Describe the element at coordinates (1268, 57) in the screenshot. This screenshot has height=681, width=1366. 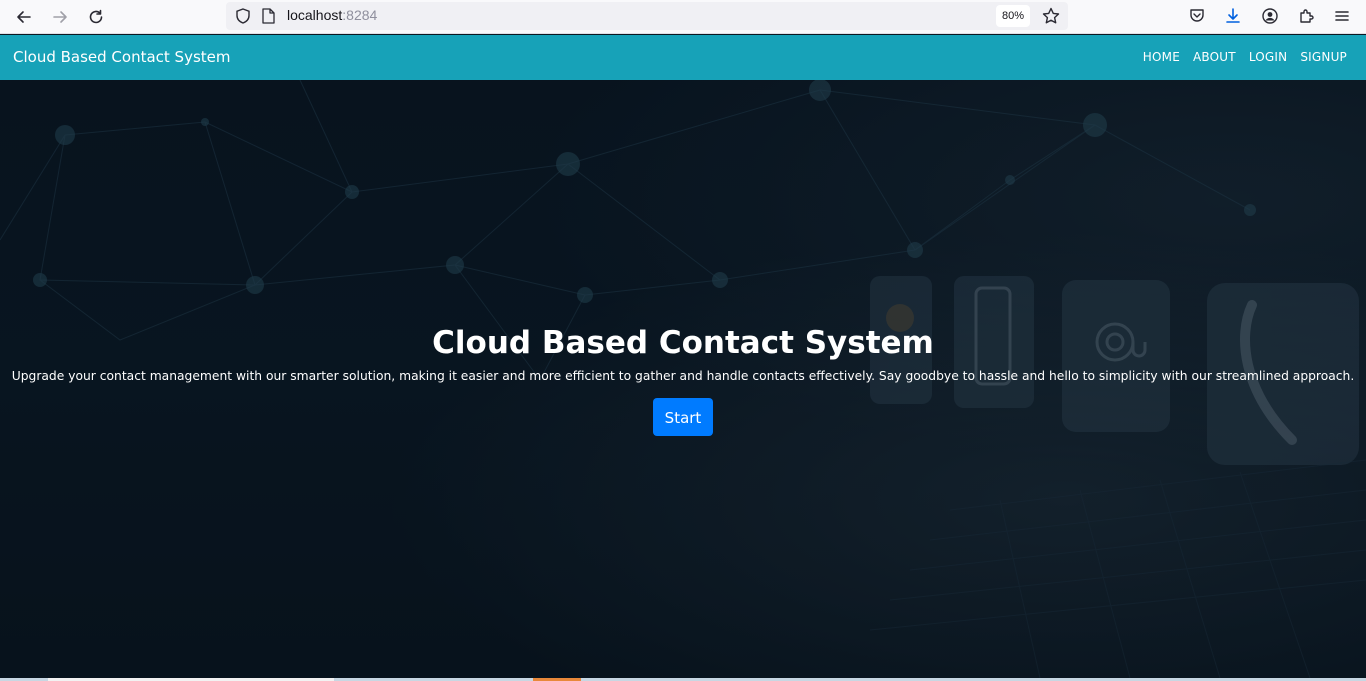
I see `nav-login-link: LOGIN` at that location.